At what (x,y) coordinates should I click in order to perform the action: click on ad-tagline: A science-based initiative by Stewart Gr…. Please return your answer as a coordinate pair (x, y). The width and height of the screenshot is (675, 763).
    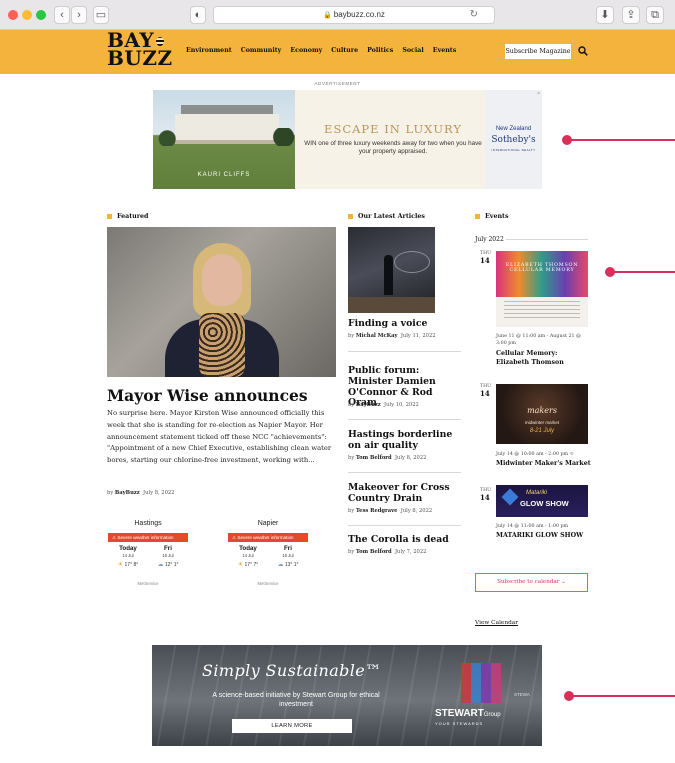
    Looking at the image, I should click on (296, 700).